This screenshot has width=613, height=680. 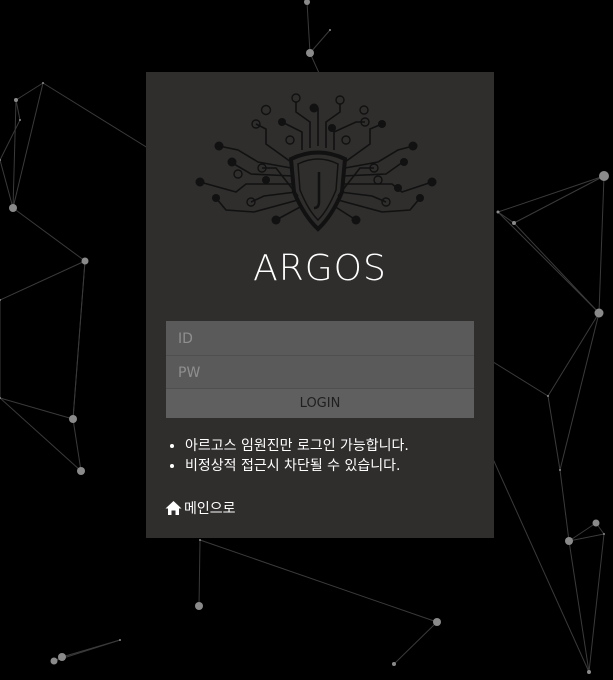 I want to click on brand-title: ARGOS, so click(x=320, y=268).